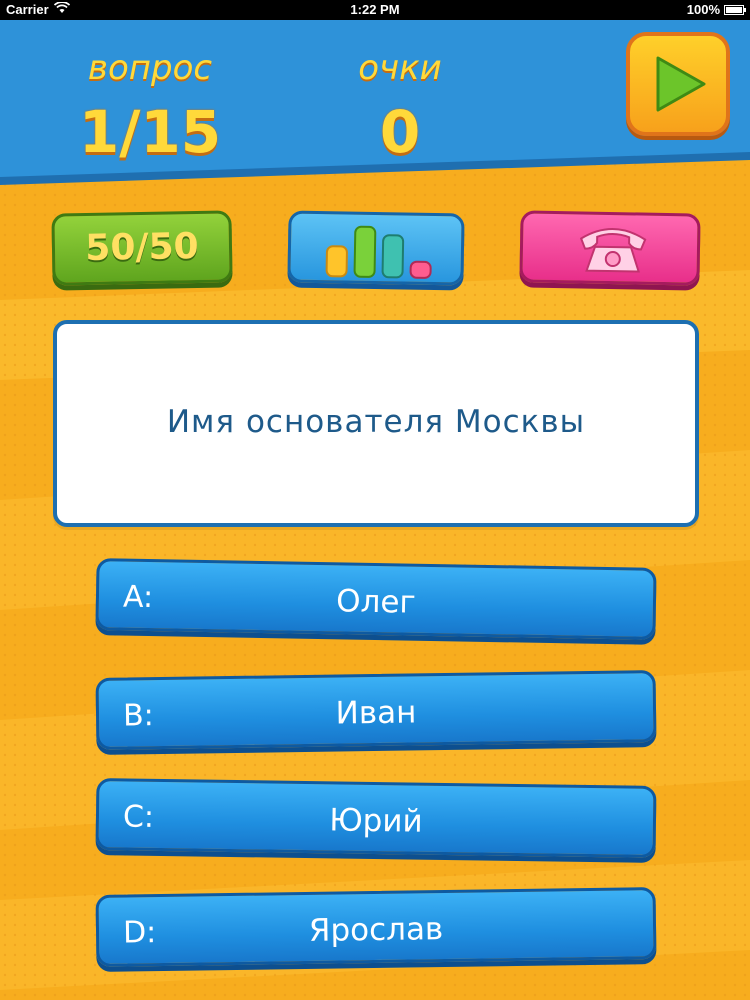  What do you see at coordinates (681, 84) in the screenshot?
I see `play-icon` at bounding box center [681, 84].